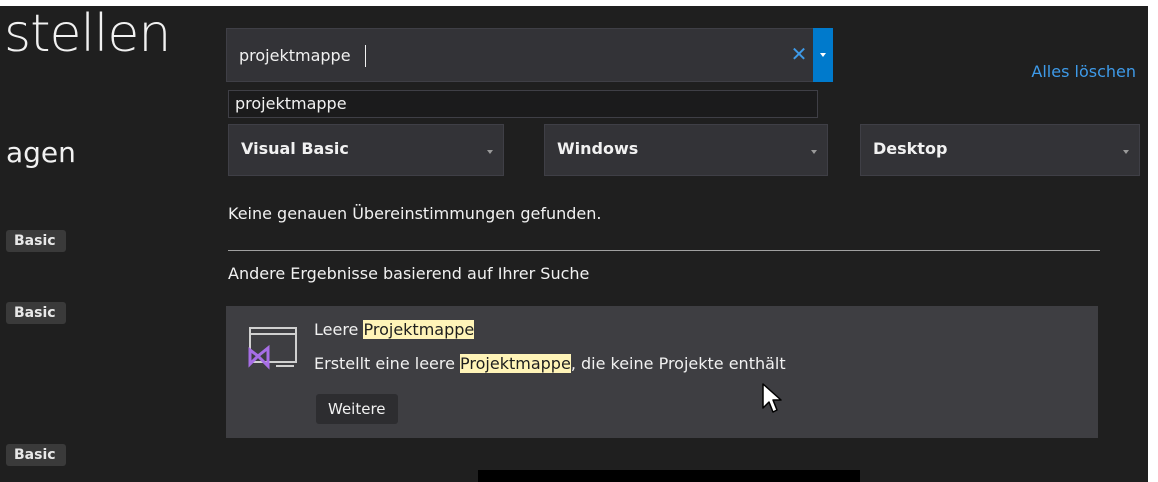 The image size is (1158, 482). I want to click on mouse-cursor-icon, so click(772, 398).